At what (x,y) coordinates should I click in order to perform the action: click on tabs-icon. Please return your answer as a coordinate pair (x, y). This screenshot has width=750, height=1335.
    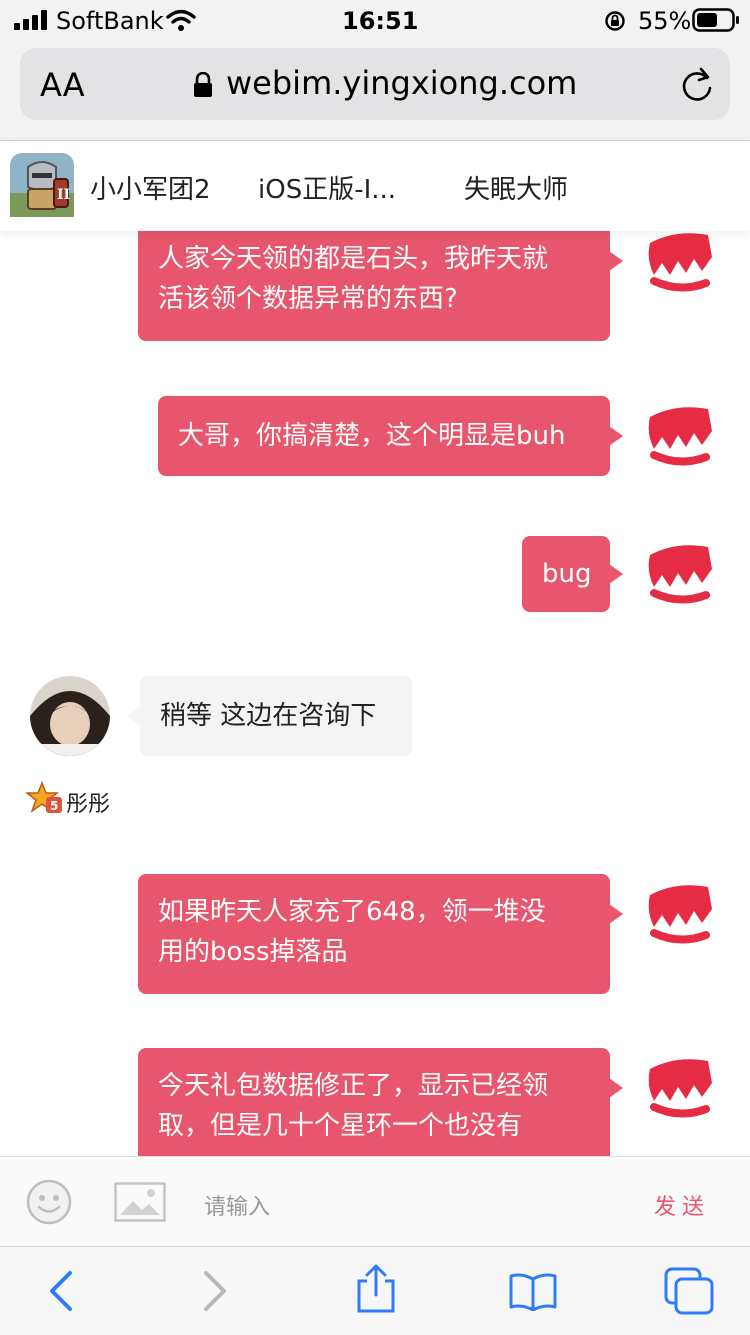
    Looking at the image, I should click on (690, 1291).